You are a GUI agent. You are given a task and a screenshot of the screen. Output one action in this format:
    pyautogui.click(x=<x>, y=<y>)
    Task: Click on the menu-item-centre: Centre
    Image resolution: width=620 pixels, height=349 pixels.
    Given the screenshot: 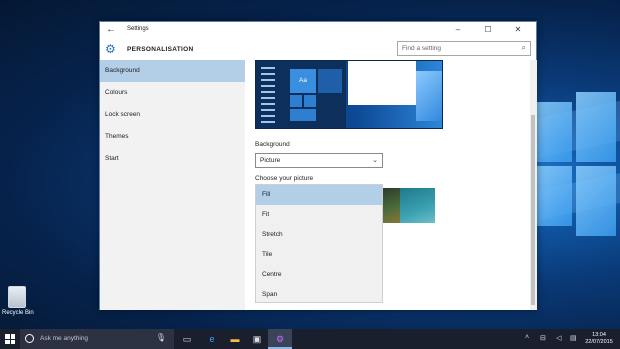 What is the action you would take?
    pyautogui.click(x=319, y=275)
    